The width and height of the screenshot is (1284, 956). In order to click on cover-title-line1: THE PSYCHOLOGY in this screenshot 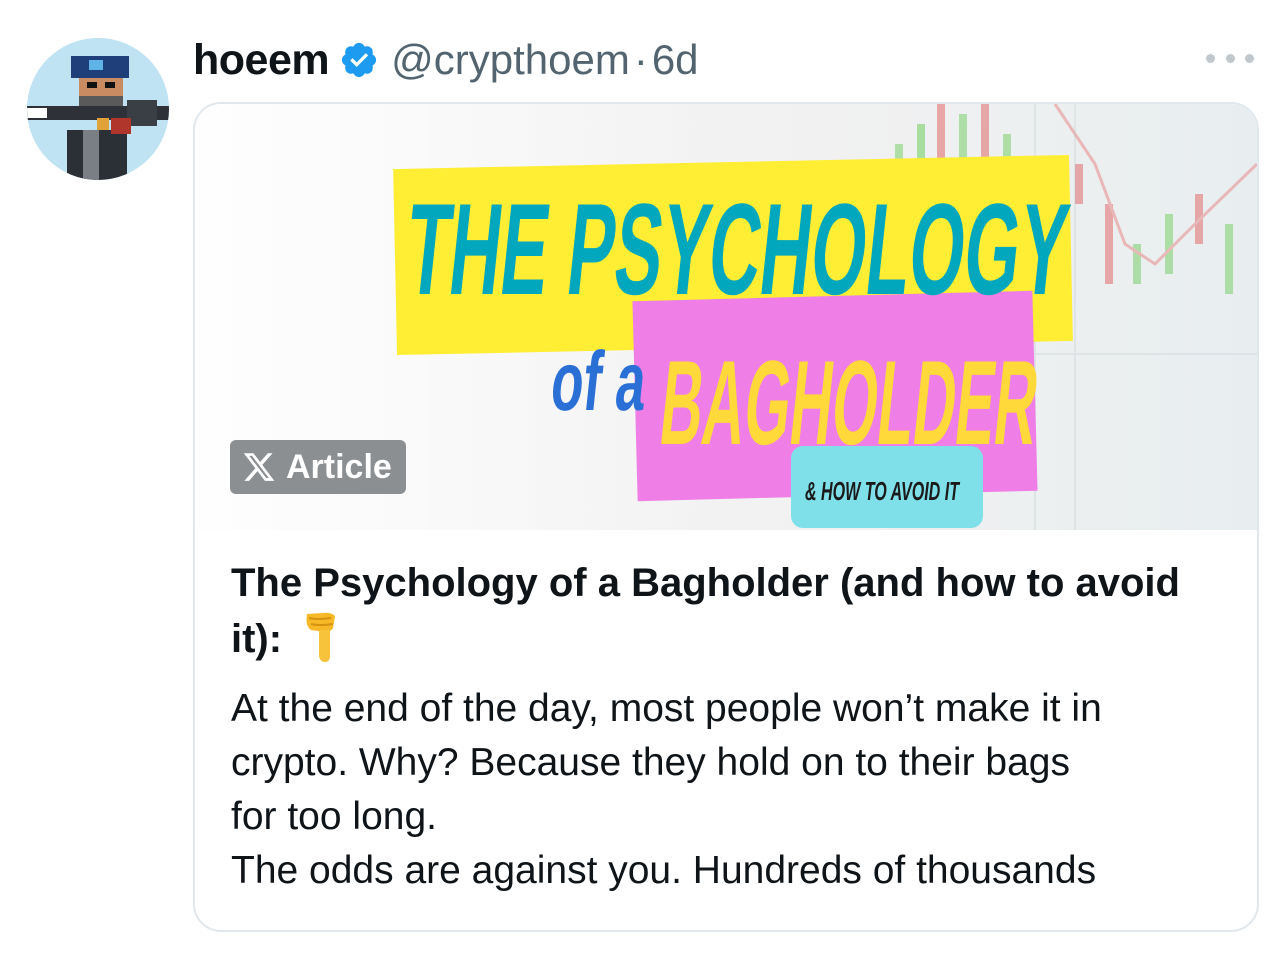, I will do `click(737, 249)`.